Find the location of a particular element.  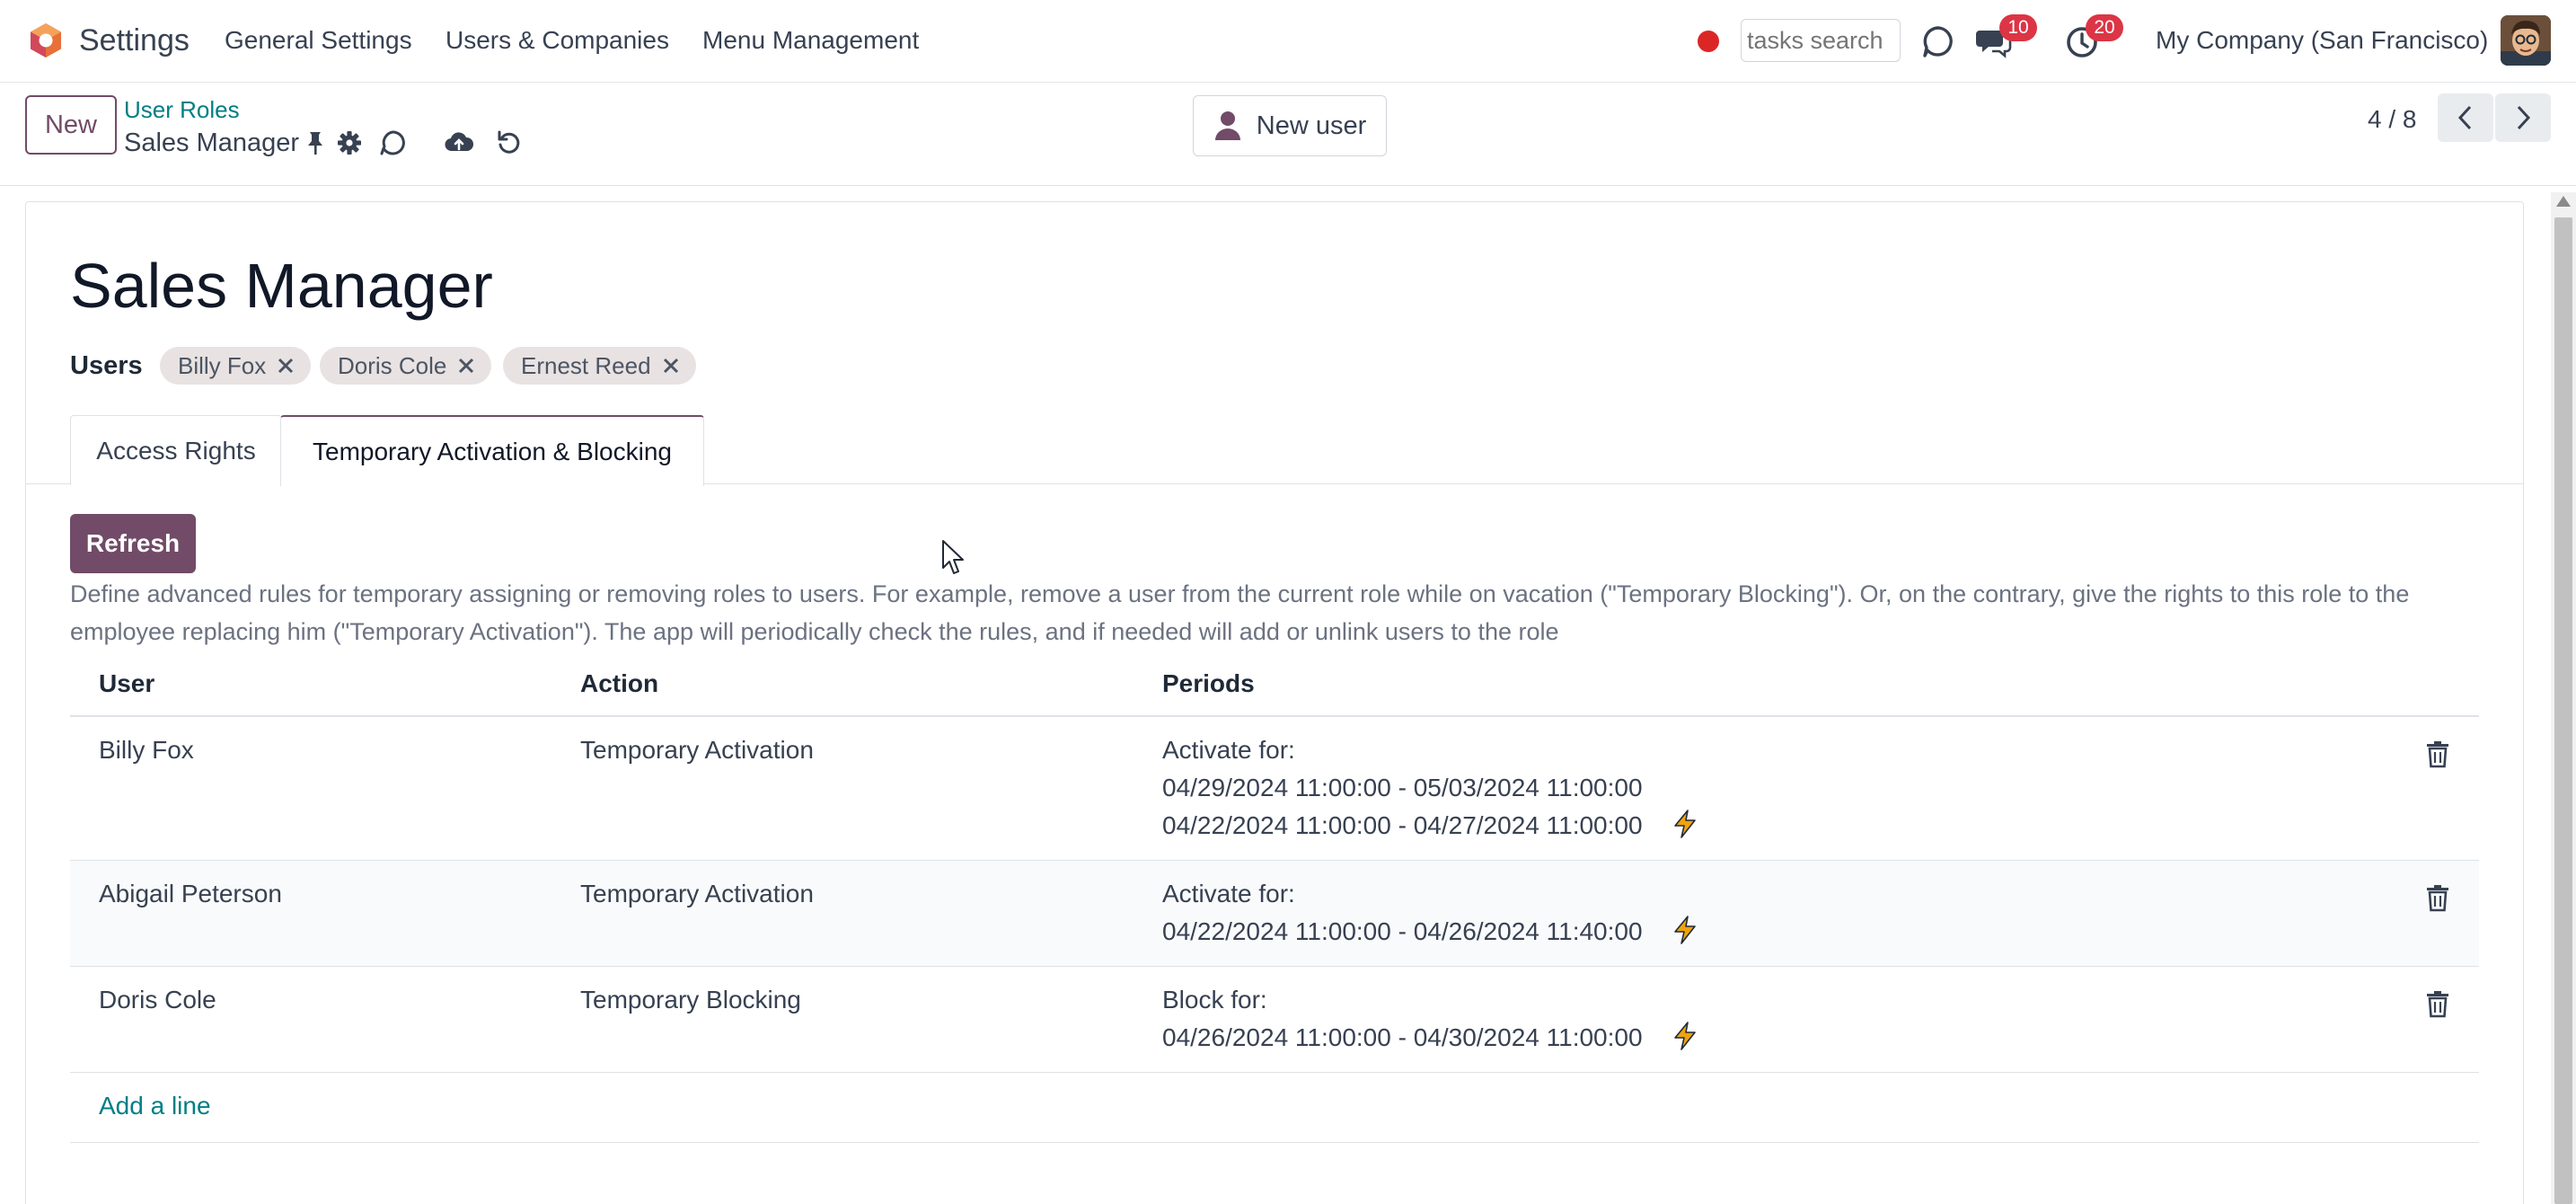

user-tag-label: Doris Cole is located at coordinates (392, 365).